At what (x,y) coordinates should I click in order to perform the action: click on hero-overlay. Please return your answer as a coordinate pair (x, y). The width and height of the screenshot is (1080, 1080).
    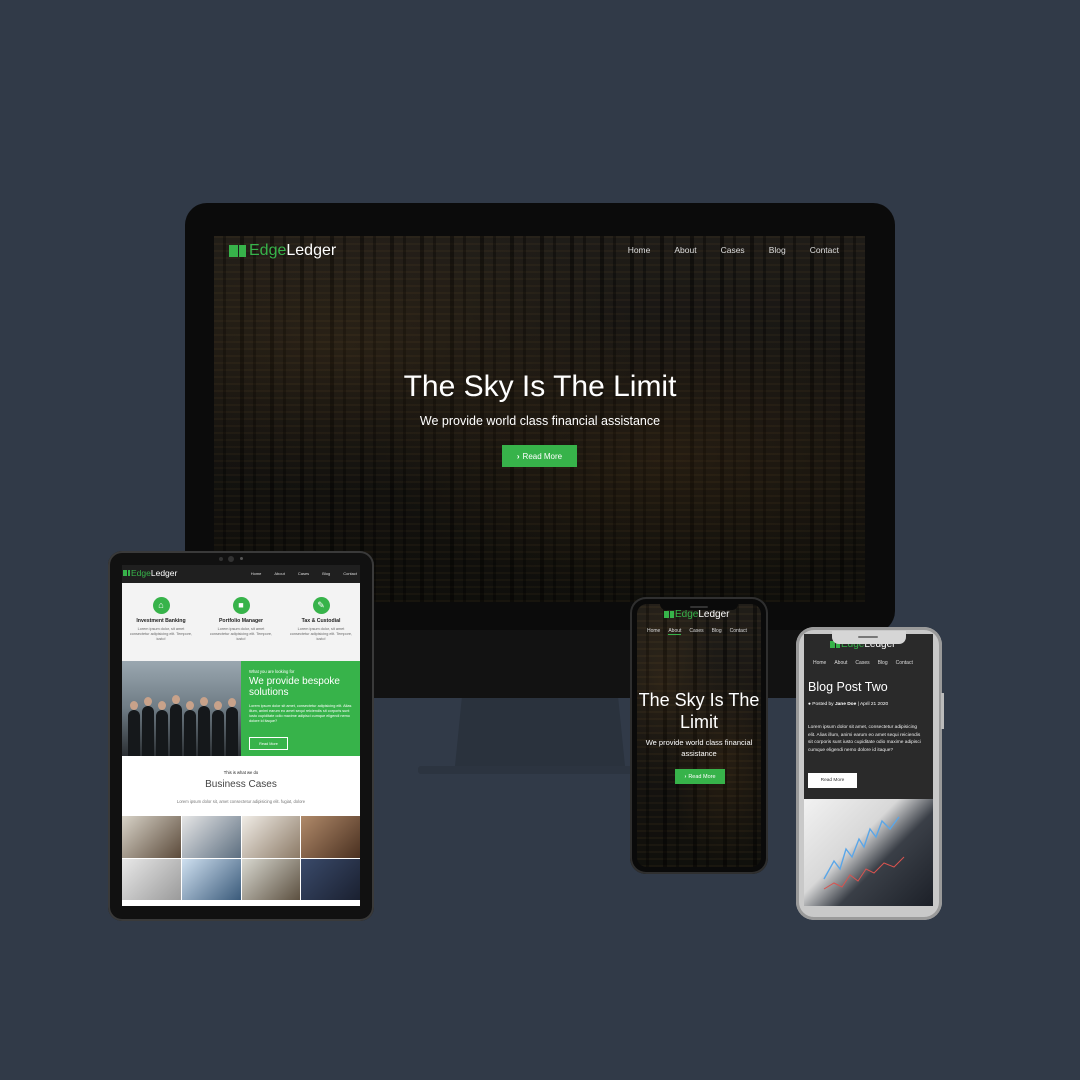
    Looking at the image, I should click on (699, 735).